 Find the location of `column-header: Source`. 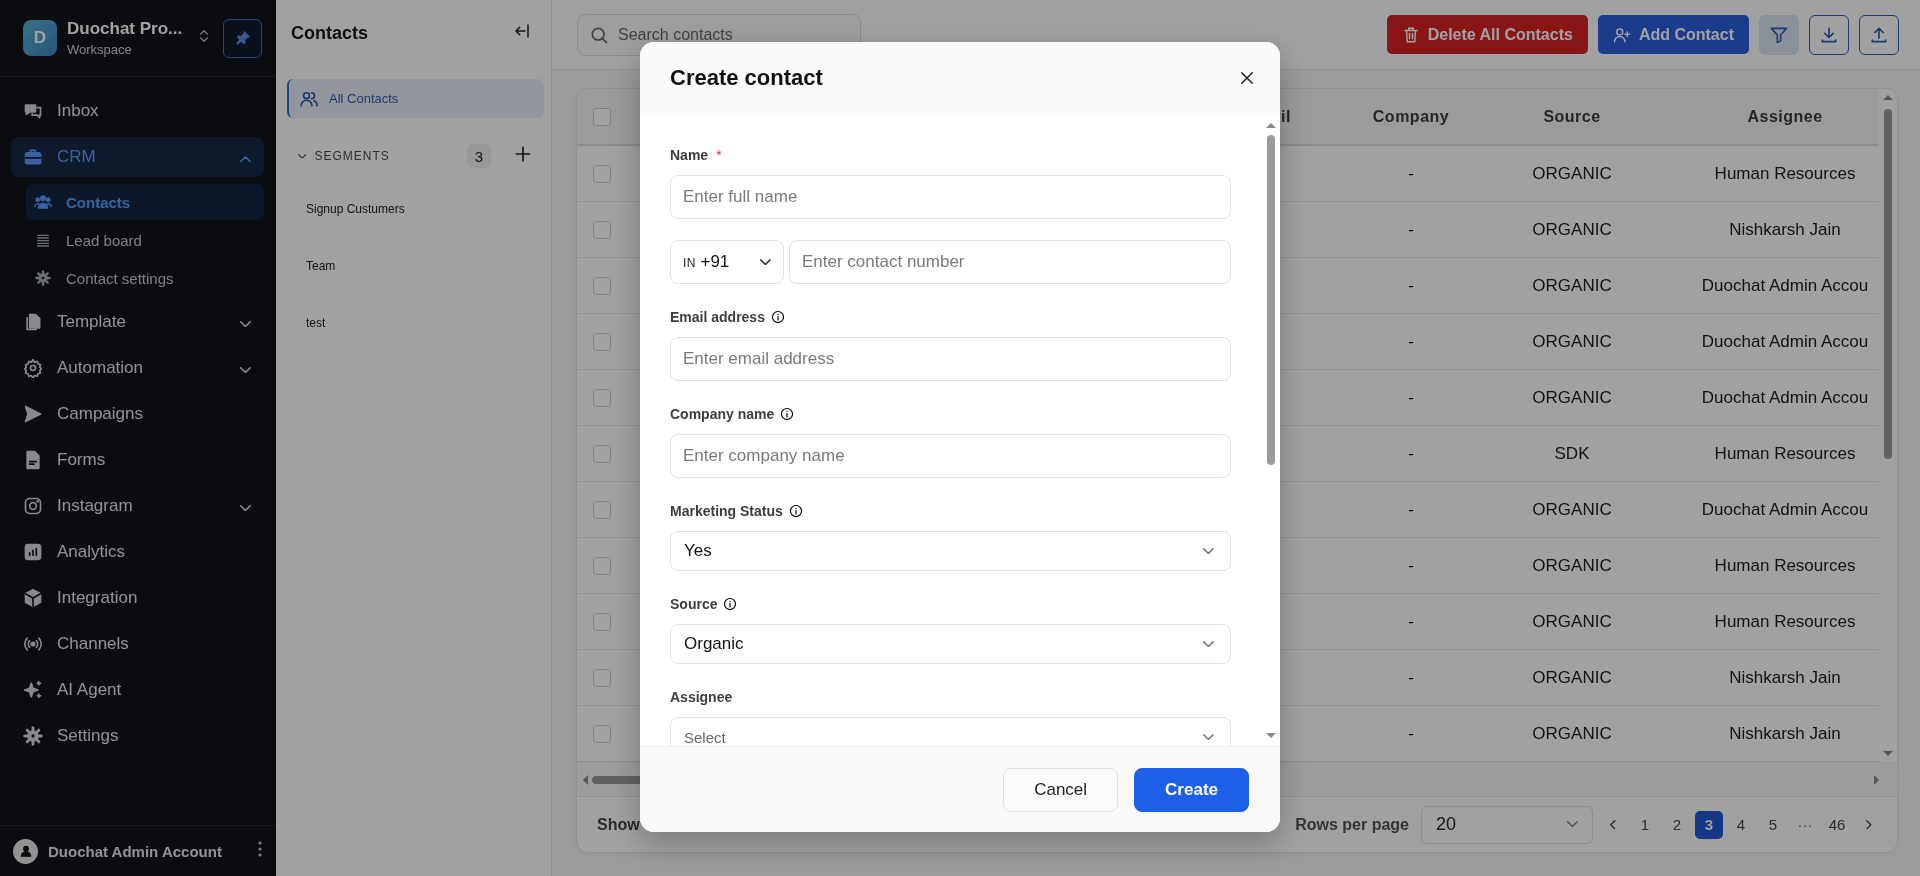

column-header: Source is located at coordinates (1572, 116).